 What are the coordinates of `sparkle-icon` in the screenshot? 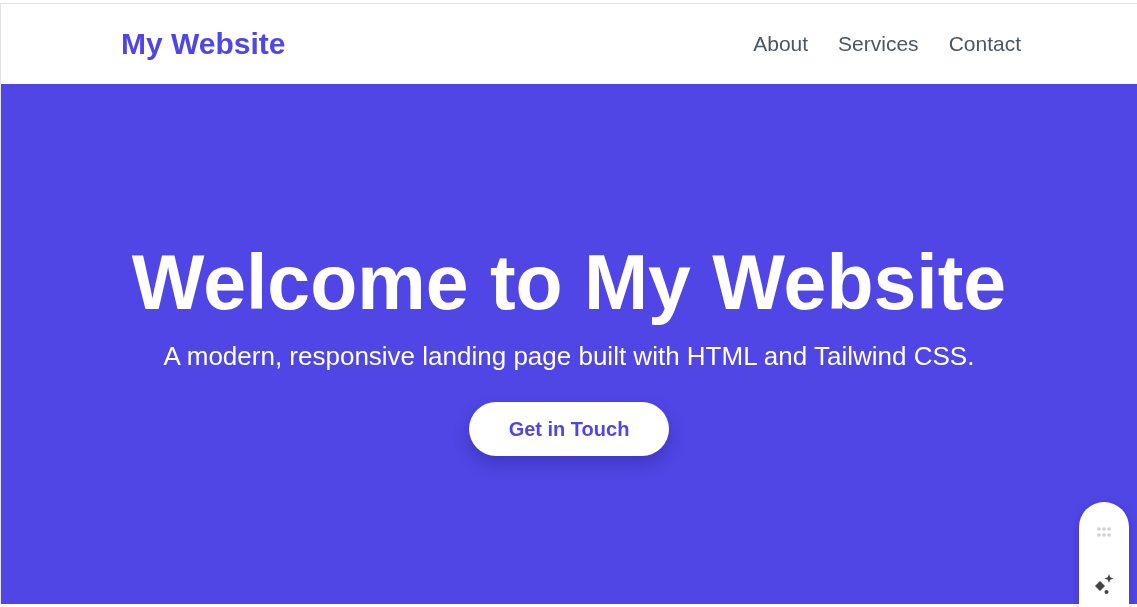 It's located at (1104, 584).